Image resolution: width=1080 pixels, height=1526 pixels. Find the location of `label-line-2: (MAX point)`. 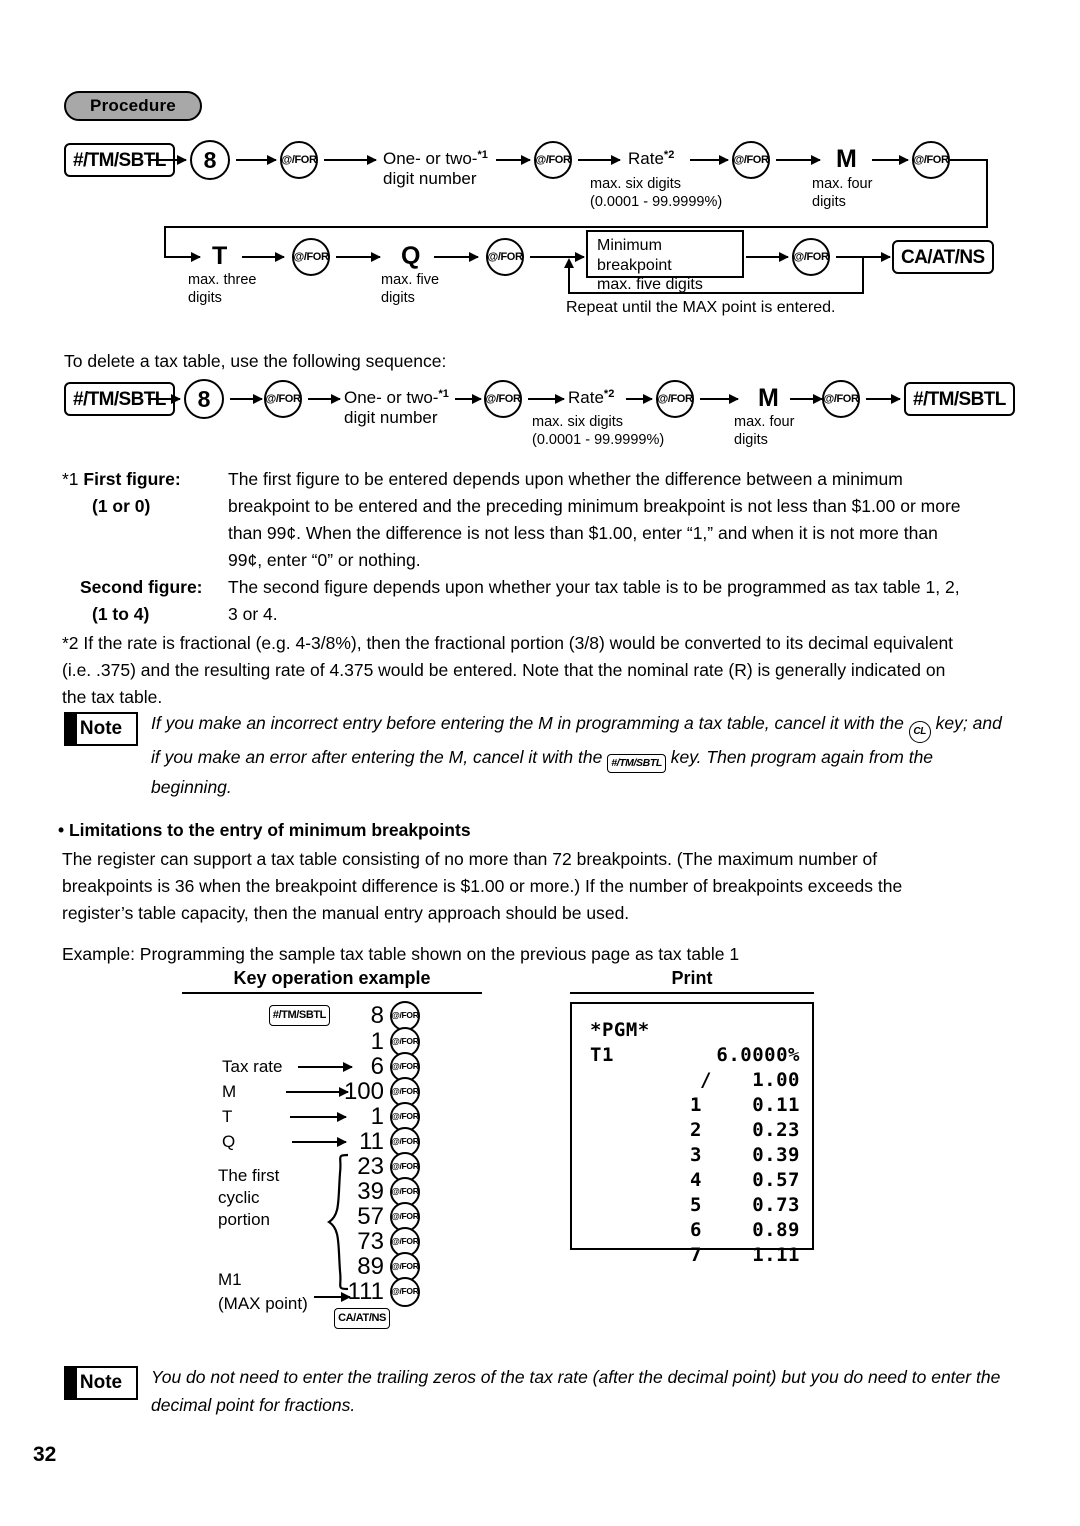

label-line-2: (MAX point) is located at coordinates (263, 1303).